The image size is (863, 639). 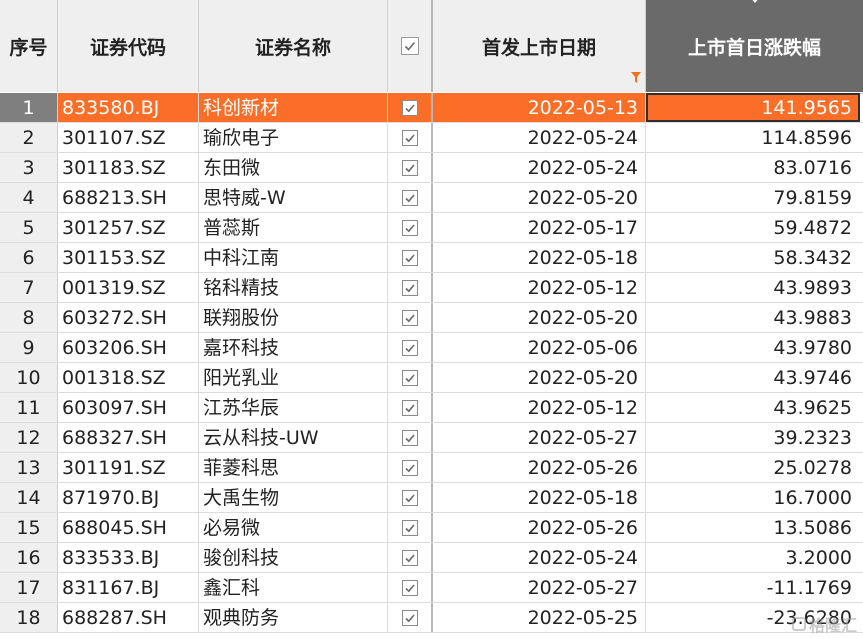 What do you see at coordinates (293, 347) in the screenshot?
I see `cell-name: 嘉环科技` at bounding box center [293, 347].